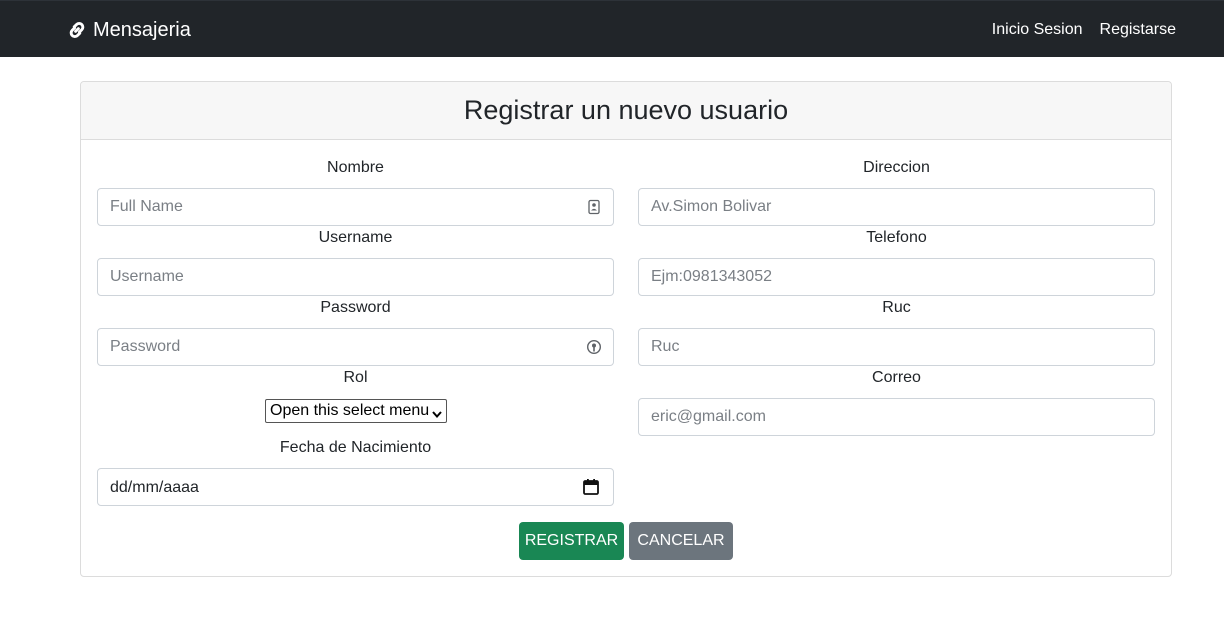 This screenshot has height=623, width=1224. I want to click on password-input, so click(355, 347).